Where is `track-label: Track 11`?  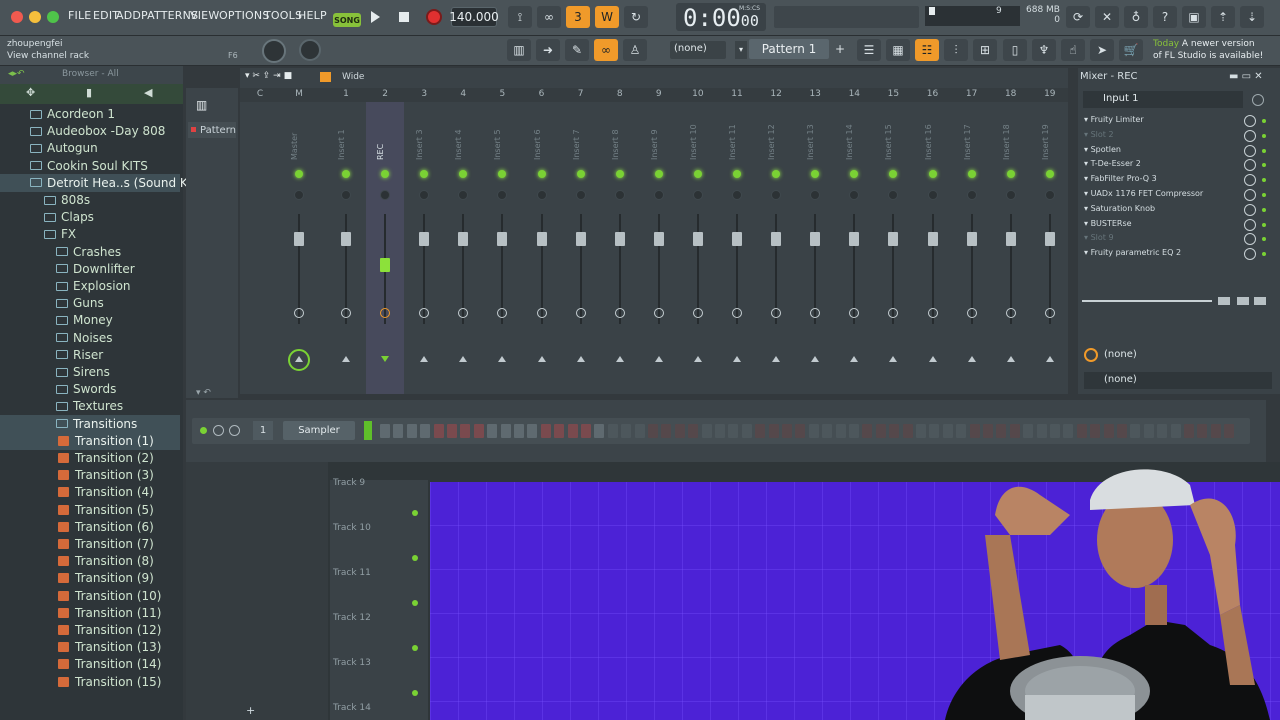
track-label: Track 11 is located at coordinates (352, 573).